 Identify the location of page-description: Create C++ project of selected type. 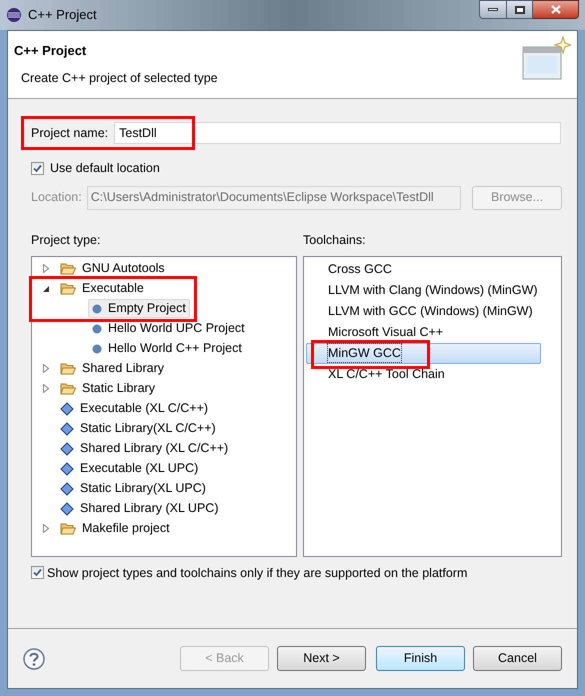
(119, 78).